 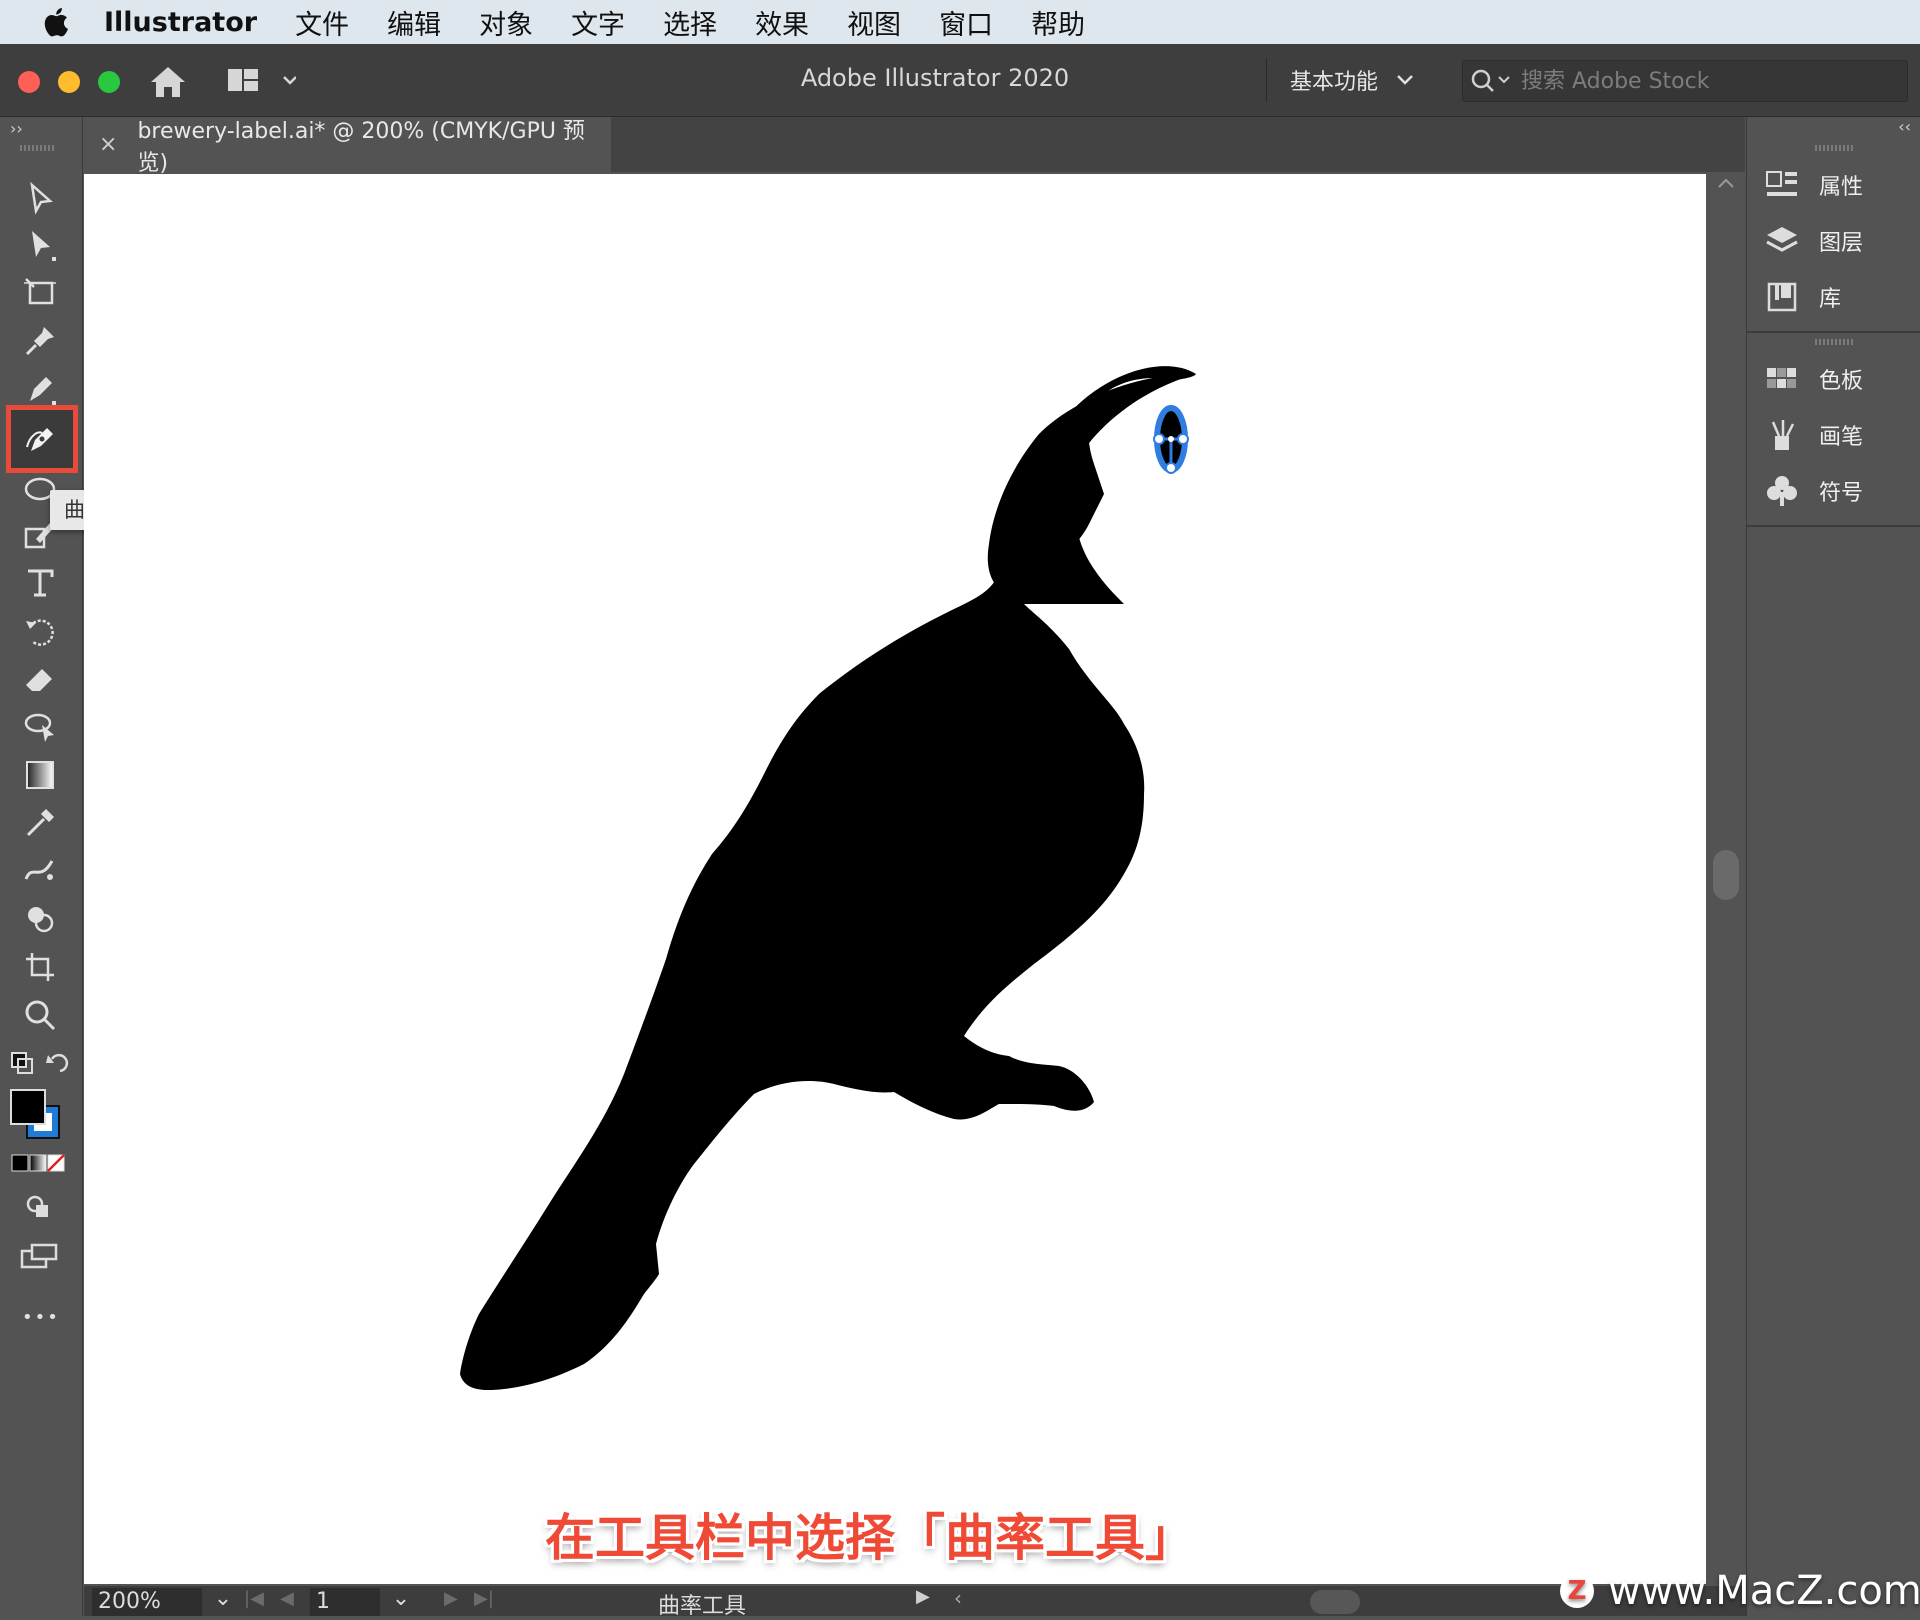 What do you see at coordinates (1711, 81) in the screenshot?
I see `stock-search-input` at bounding box center [1711, 81].